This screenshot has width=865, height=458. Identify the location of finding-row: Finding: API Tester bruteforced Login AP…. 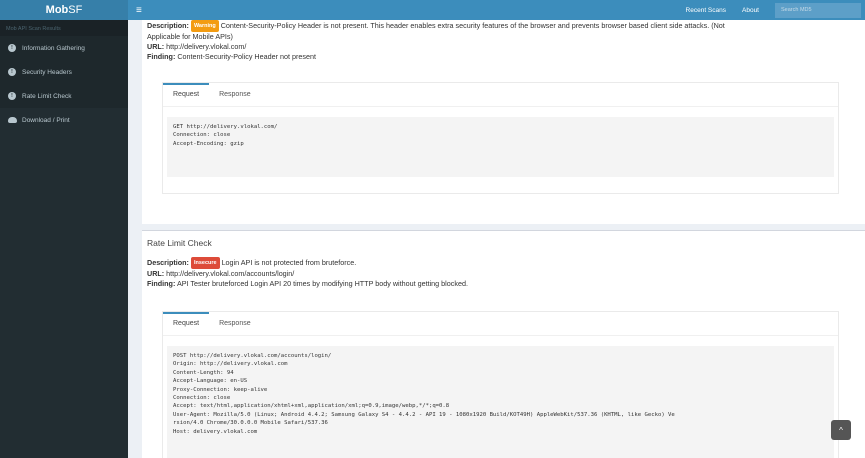
(506, 284).